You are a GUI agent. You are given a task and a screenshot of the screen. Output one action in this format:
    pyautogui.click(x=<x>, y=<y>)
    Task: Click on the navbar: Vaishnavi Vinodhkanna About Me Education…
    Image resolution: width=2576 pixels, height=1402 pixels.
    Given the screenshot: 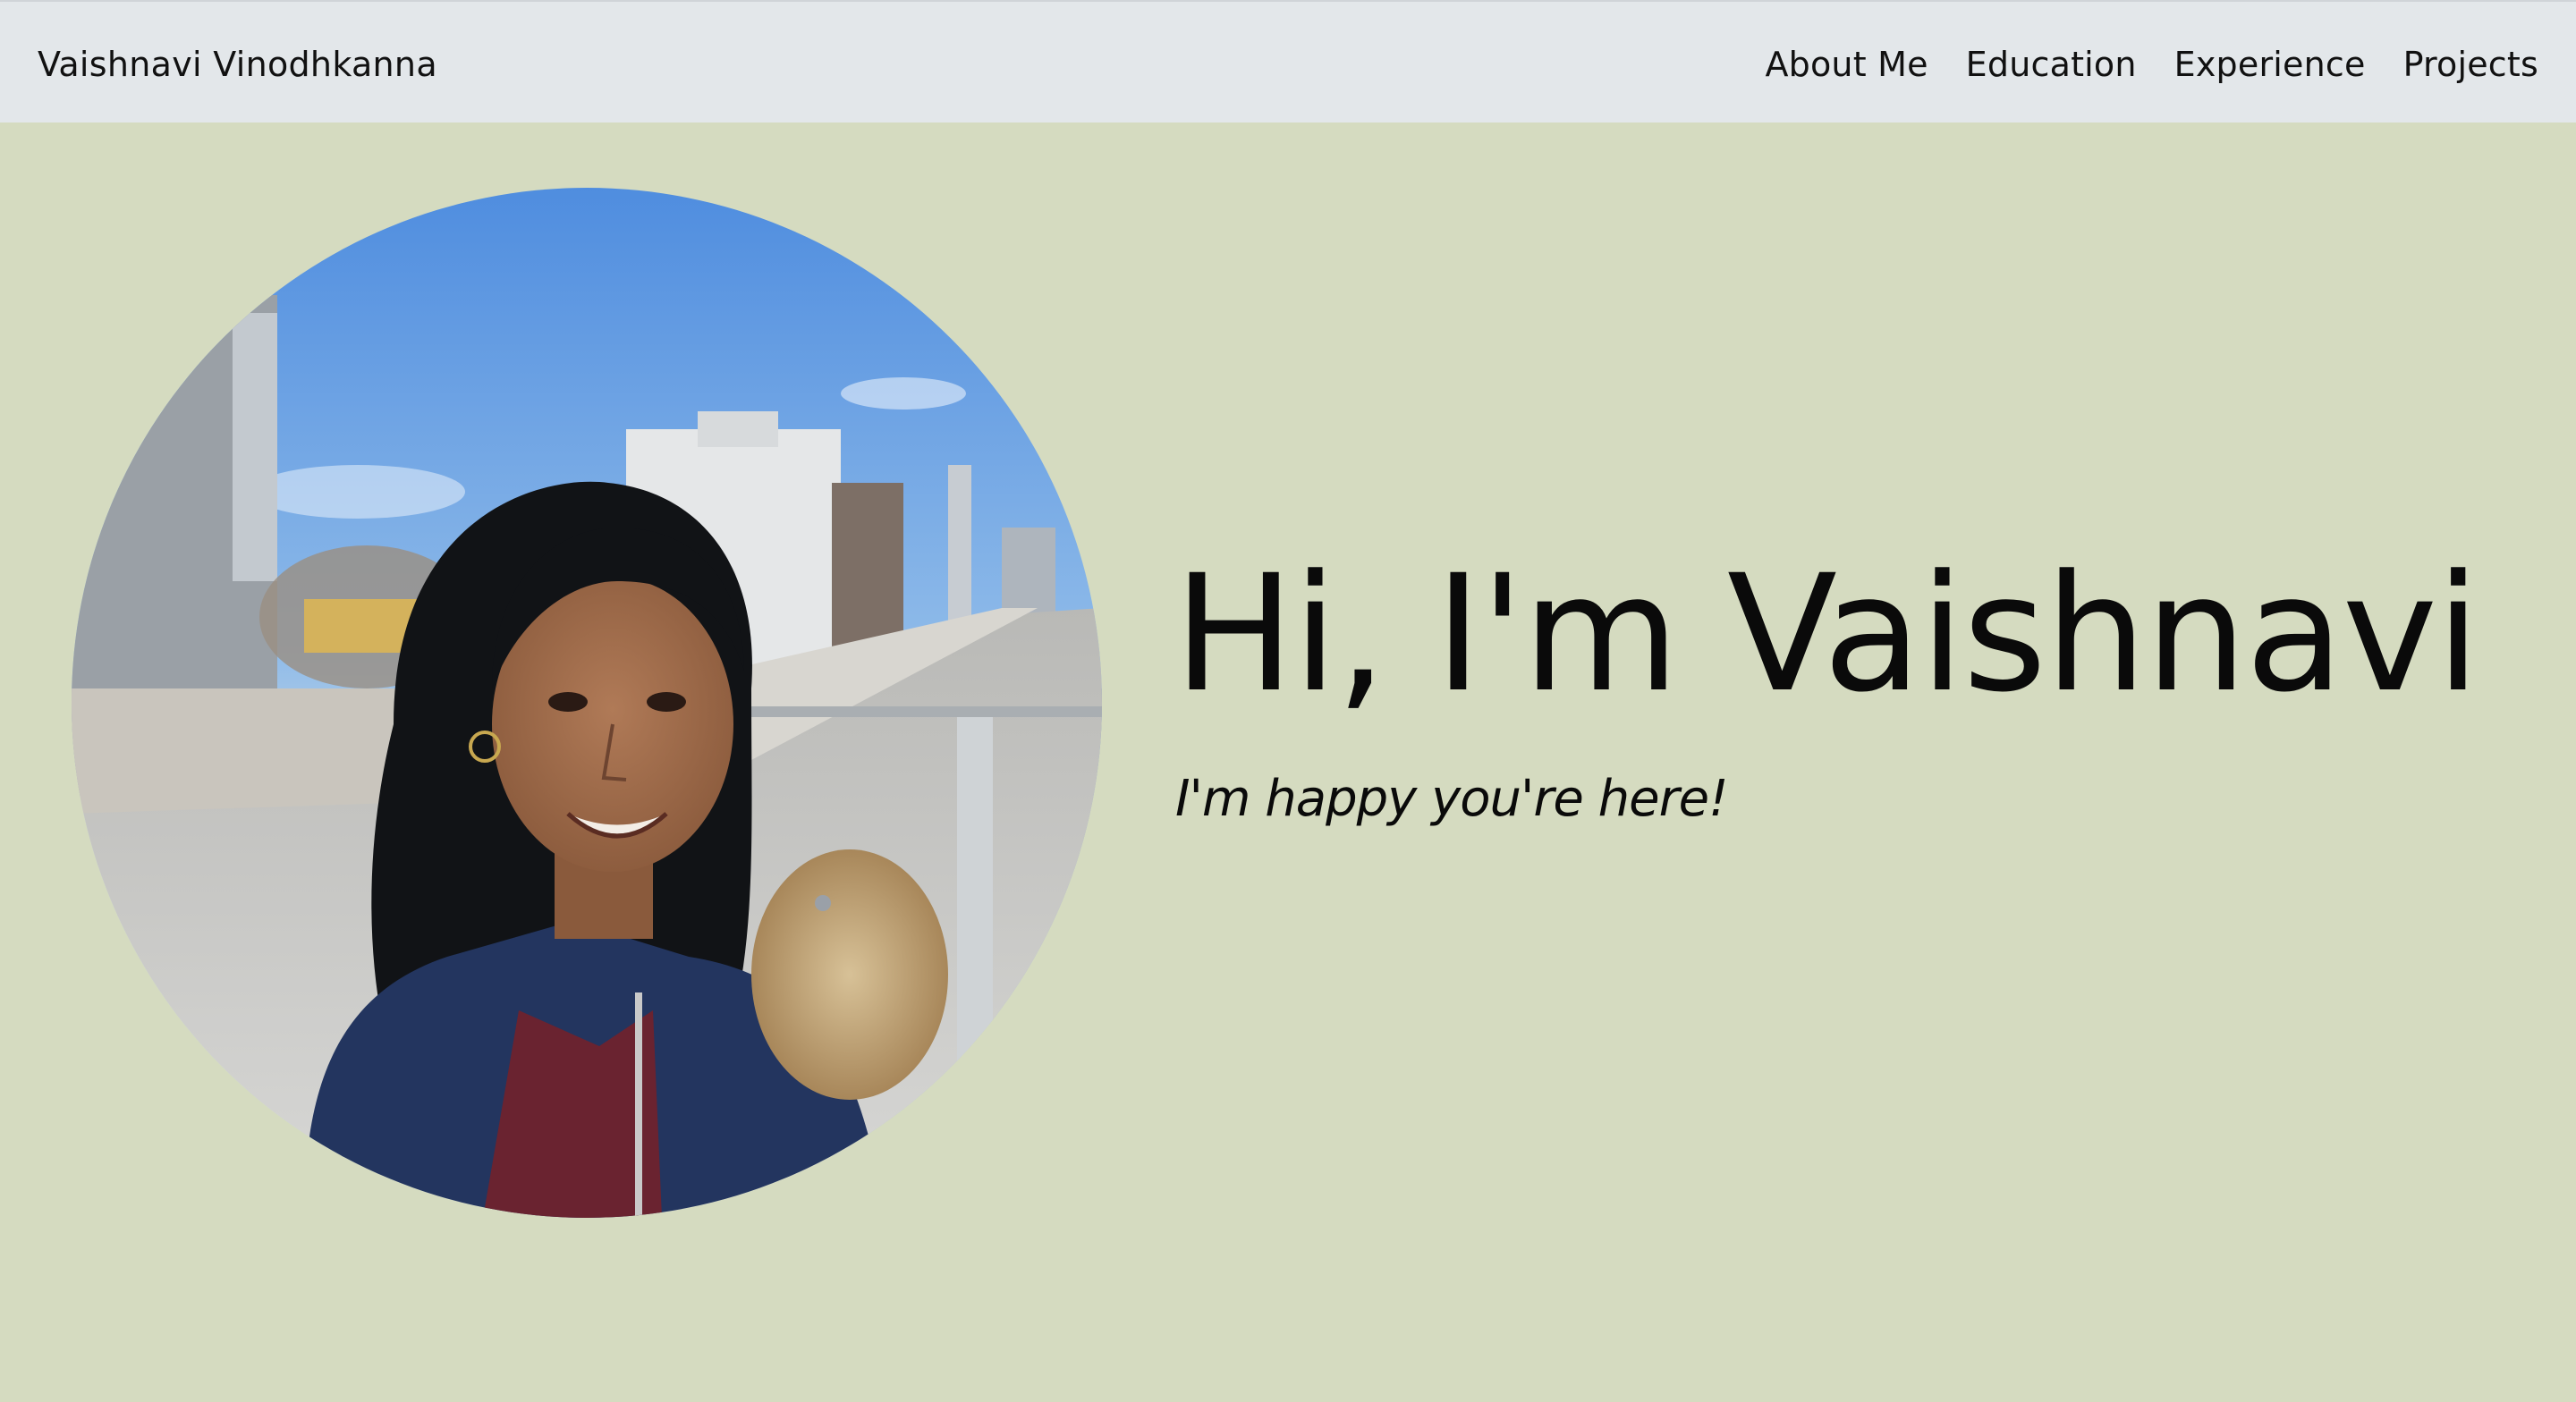 What is the action you would take?
    pyautogui.click(x=1288, y=61)
    